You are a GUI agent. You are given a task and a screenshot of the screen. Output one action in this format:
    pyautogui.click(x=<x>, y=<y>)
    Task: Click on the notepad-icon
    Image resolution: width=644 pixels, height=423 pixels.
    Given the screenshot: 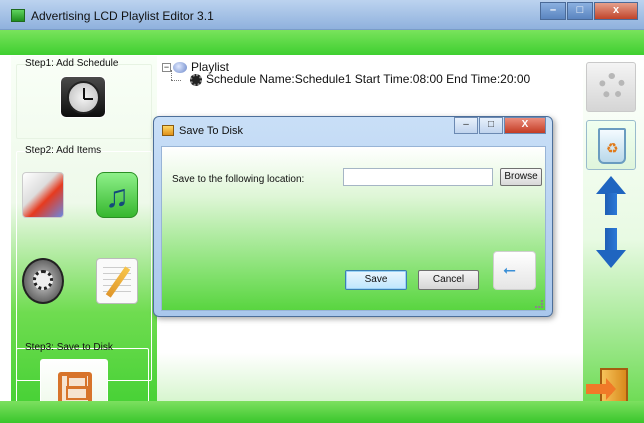 What is the action you would take?
    pyautogui.click(x=118, y=282)
    